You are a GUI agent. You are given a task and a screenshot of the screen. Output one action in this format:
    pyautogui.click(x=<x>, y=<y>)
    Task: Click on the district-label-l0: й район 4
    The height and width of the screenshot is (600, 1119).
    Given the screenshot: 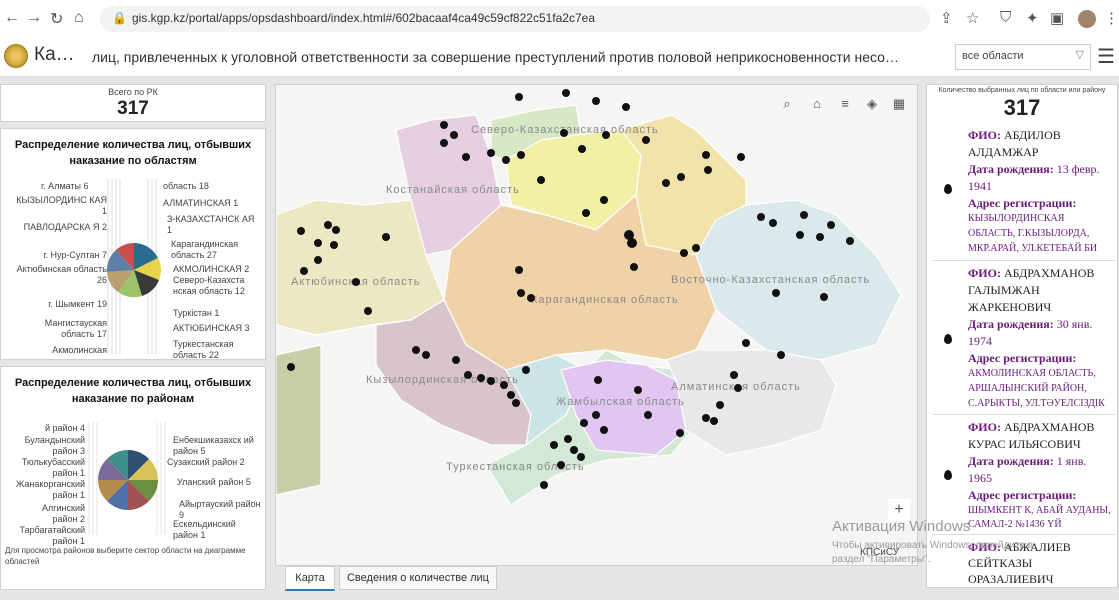 What is the action you would take?
    pyautogui.click(x=64, y=428)
    